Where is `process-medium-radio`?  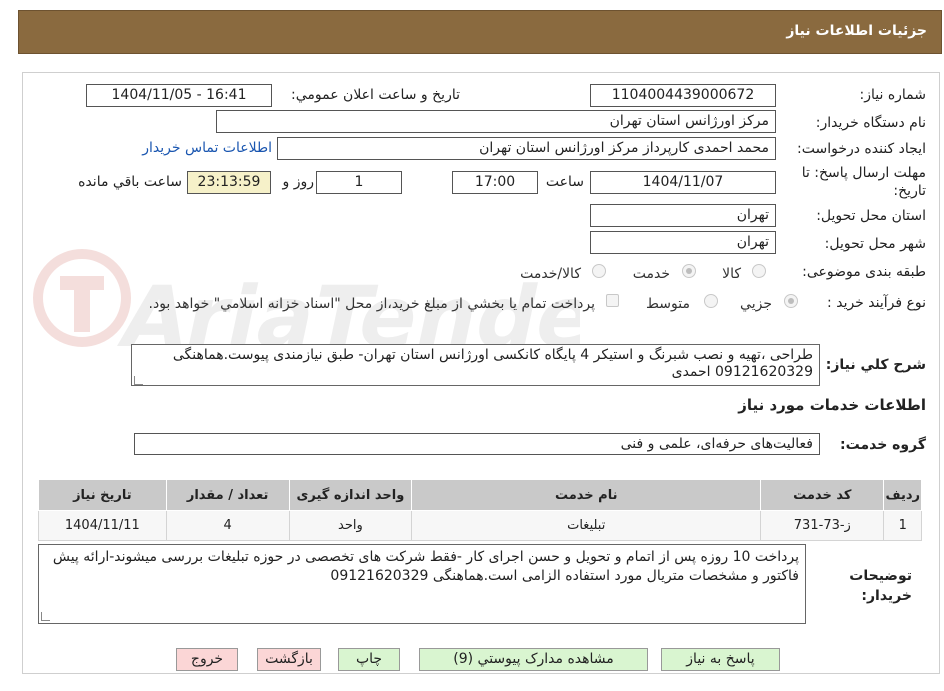 process-medium-radio is located at coordinates (711, 301).